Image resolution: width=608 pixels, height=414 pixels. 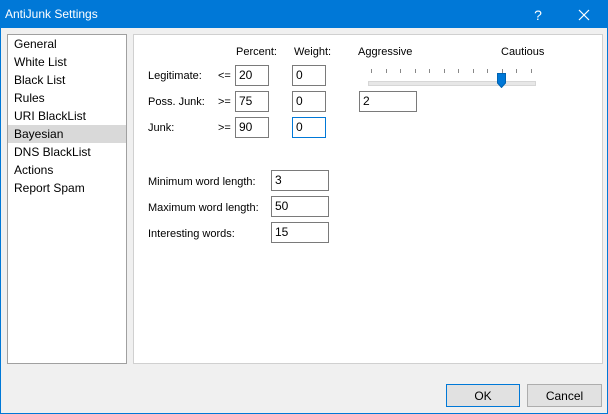 I want to click on nav-item-general: General, so click(x=67, y=44).